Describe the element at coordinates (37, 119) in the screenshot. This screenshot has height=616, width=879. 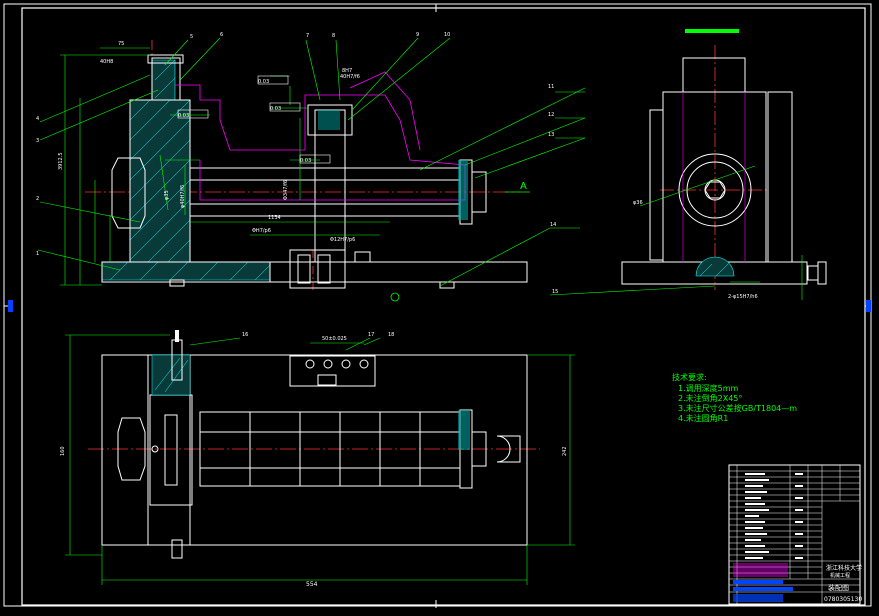
I see `callout-4: 4` at that location.